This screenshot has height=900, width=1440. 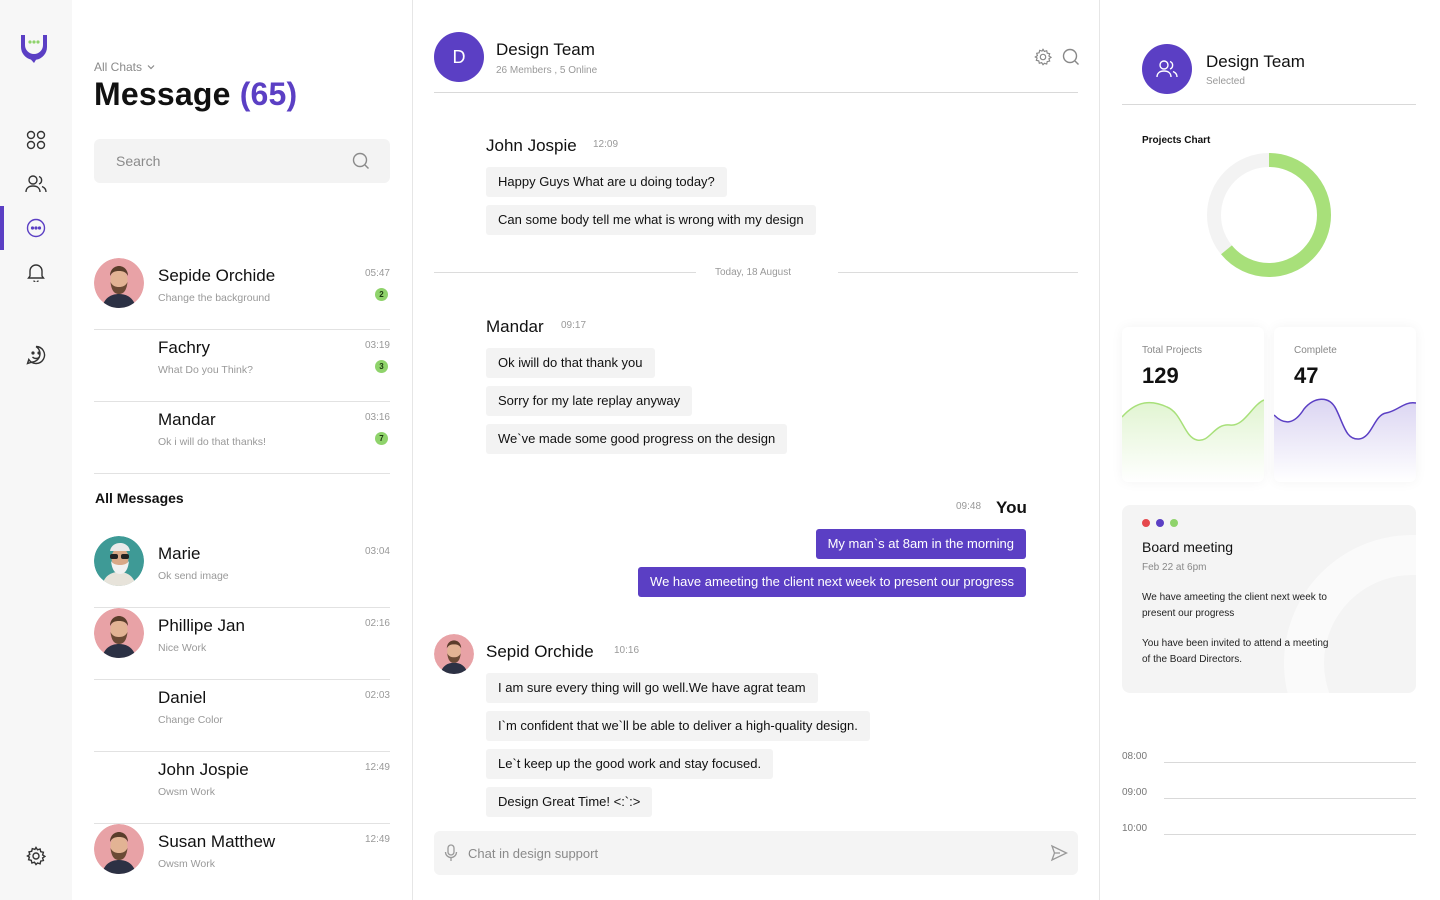 I want to click on contacts-nav-button, so click(x=36, y=184).